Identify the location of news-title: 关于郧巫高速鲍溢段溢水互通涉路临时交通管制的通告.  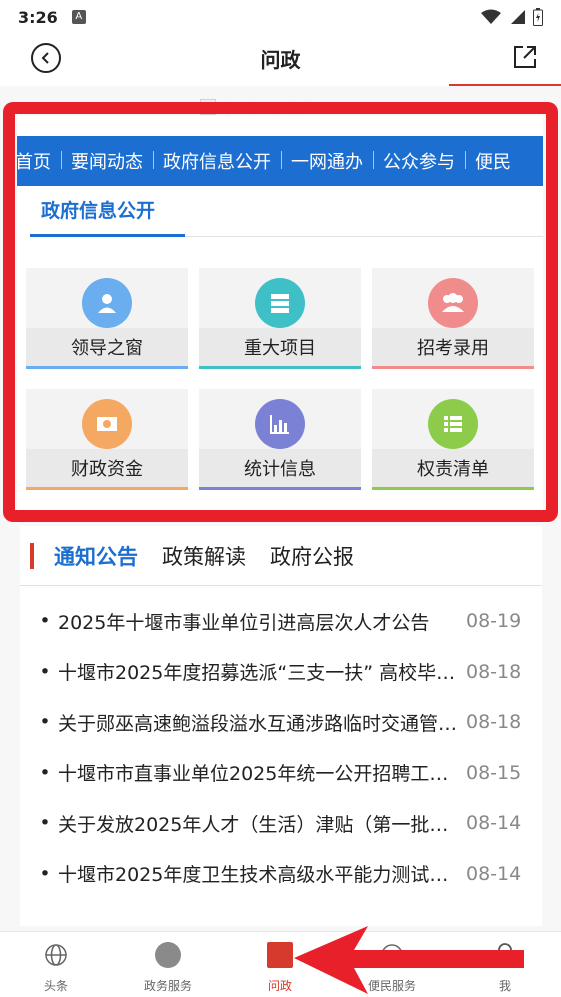
(260, 723).